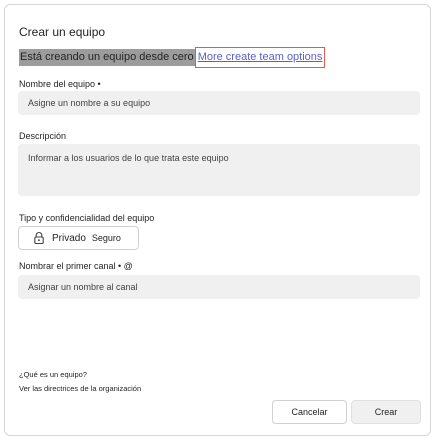  I want to click on org-policies-link: Ver las directrices de la organización, so click(80, 389).